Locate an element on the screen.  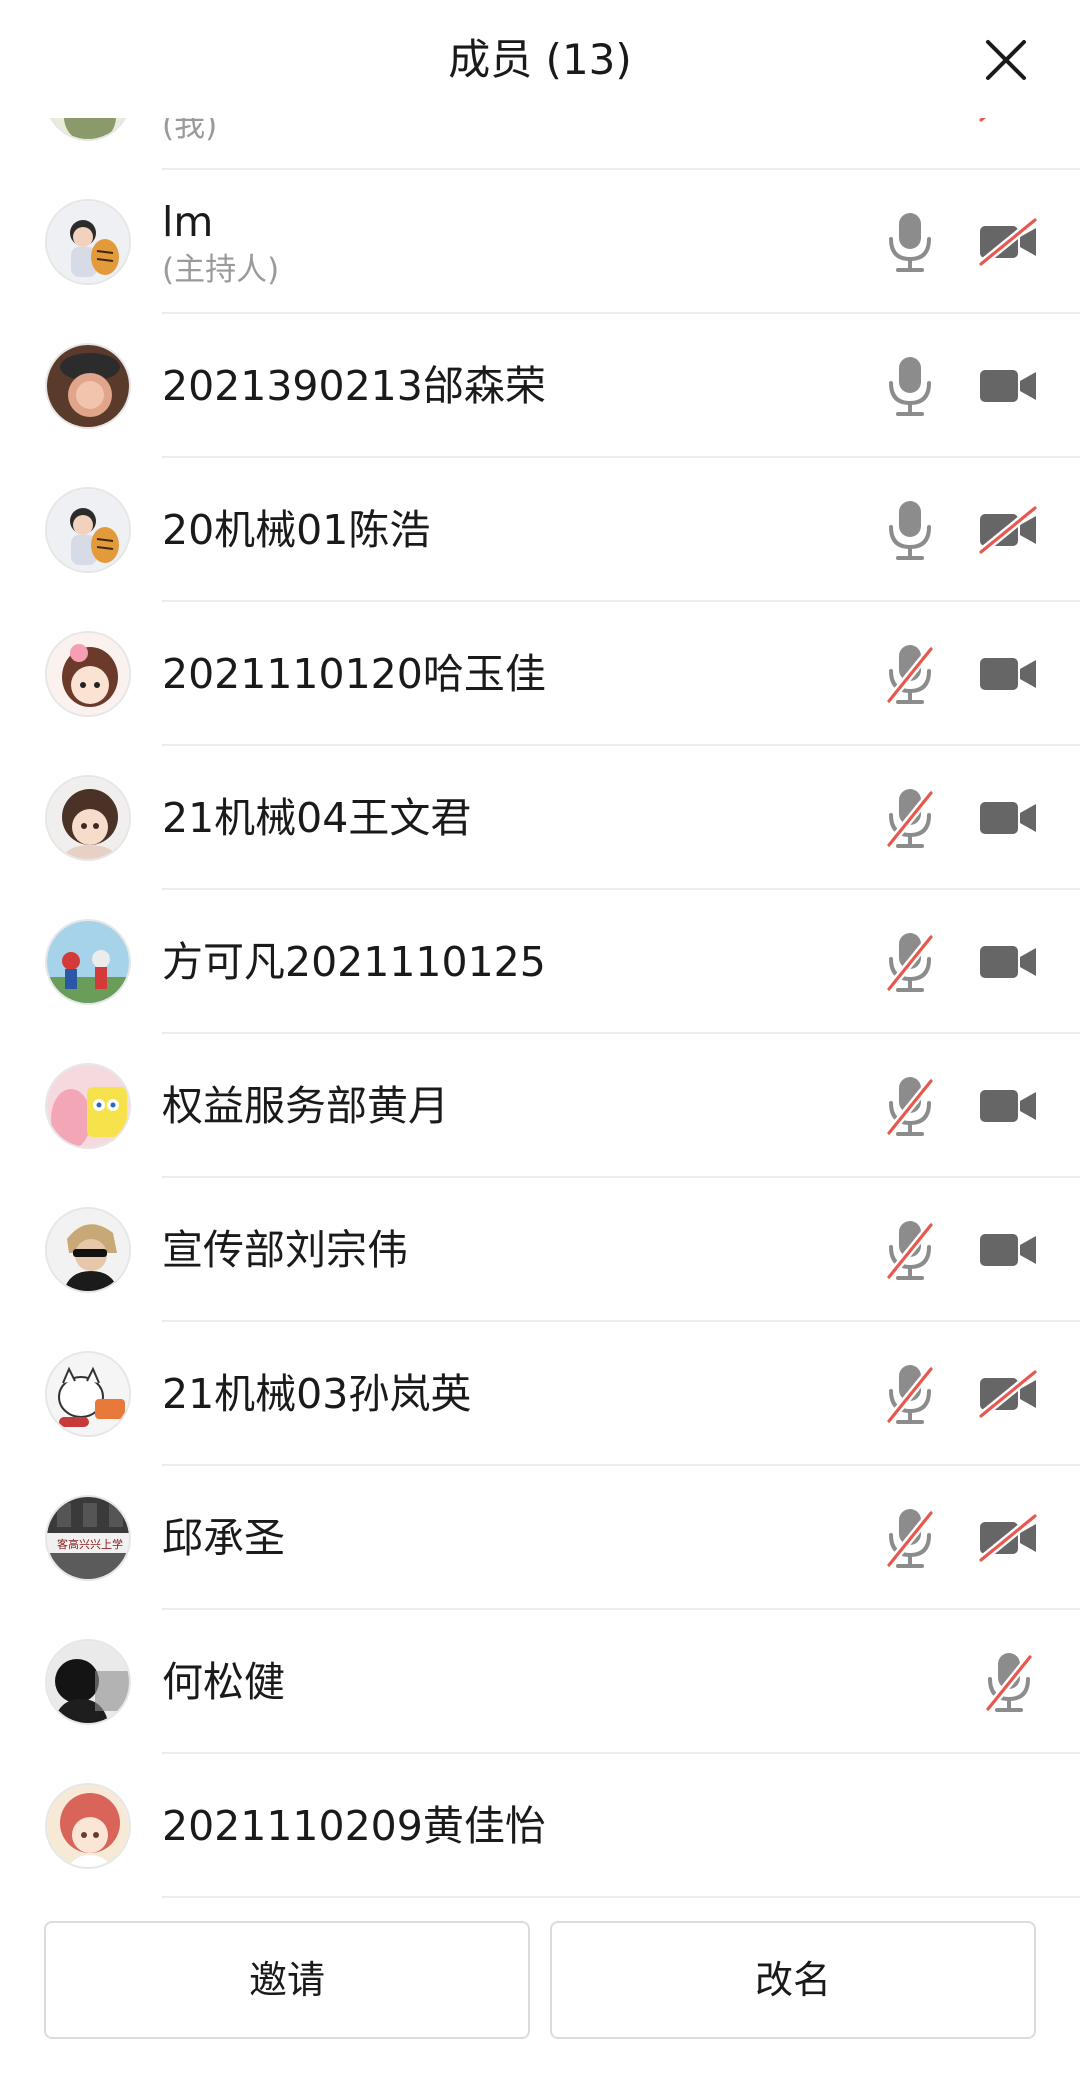
member-row: 方可凡2021110125 is located at coordinates (540, 962).